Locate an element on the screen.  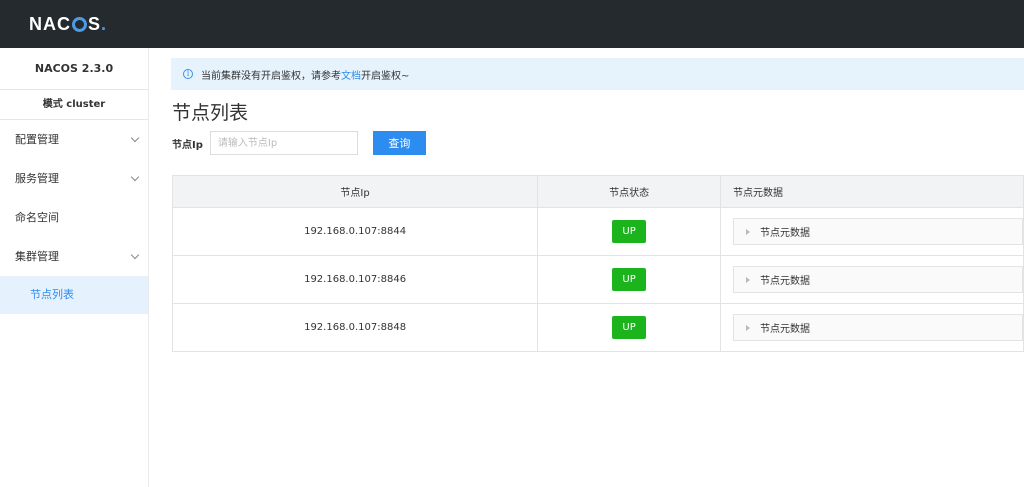
table-row: 192.168.0.107:8848 UP 节点元数据 is located at coordinates (597, 327).